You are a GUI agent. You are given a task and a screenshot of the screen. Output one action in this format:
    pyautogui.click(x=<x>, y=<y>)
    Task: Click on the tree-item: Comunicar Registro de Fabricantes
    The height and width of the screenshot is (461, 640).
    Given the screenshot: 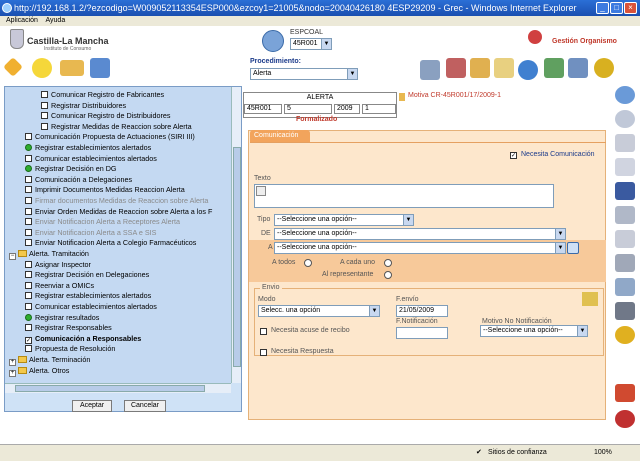 What is the action you would take?
    pyautogui.click(x=102, y=95)
    